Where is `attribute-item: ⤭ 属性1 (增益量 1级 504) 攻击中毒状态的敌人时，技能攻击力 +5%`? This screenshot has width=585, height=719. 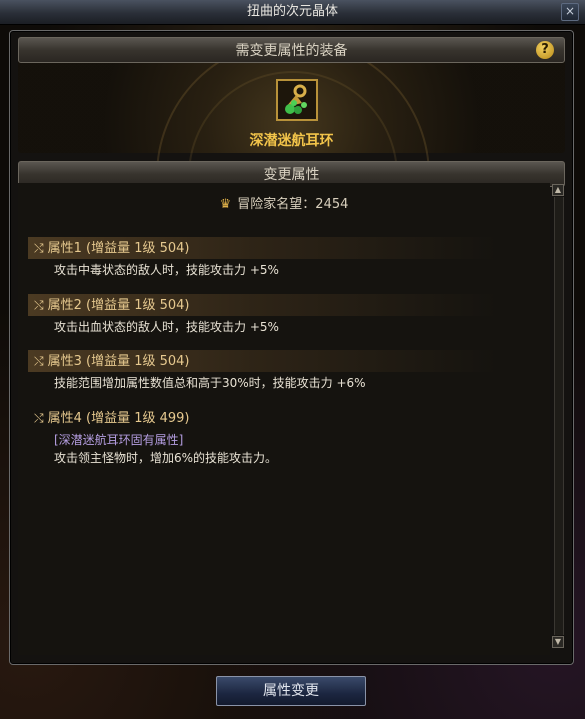 attribute-item: ⤭ 属性1 (增益量 1级 504) 攻击中毒状态的敌人时，技能攻击力 +5% is located at coordinates (288, 258).